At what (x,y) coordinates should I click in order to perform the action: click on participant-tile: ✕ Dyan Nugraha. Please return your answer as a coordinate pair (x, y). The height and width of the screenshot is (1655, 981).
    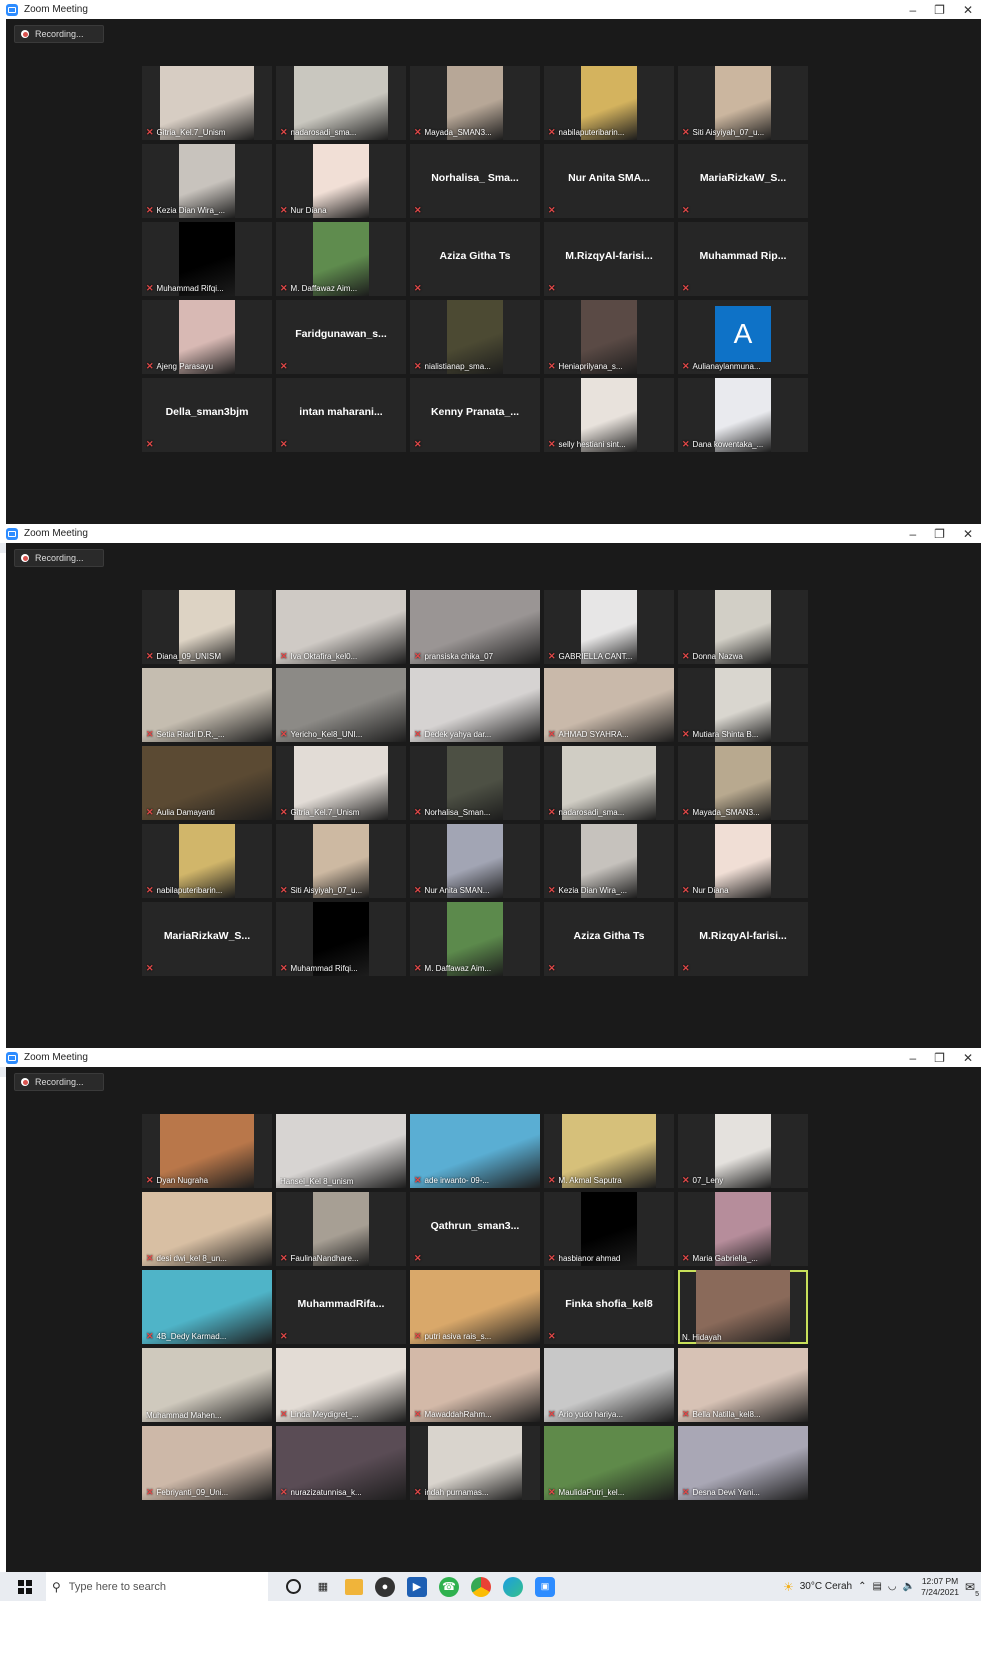
    Looking at the image, I should click on (207, 1151).